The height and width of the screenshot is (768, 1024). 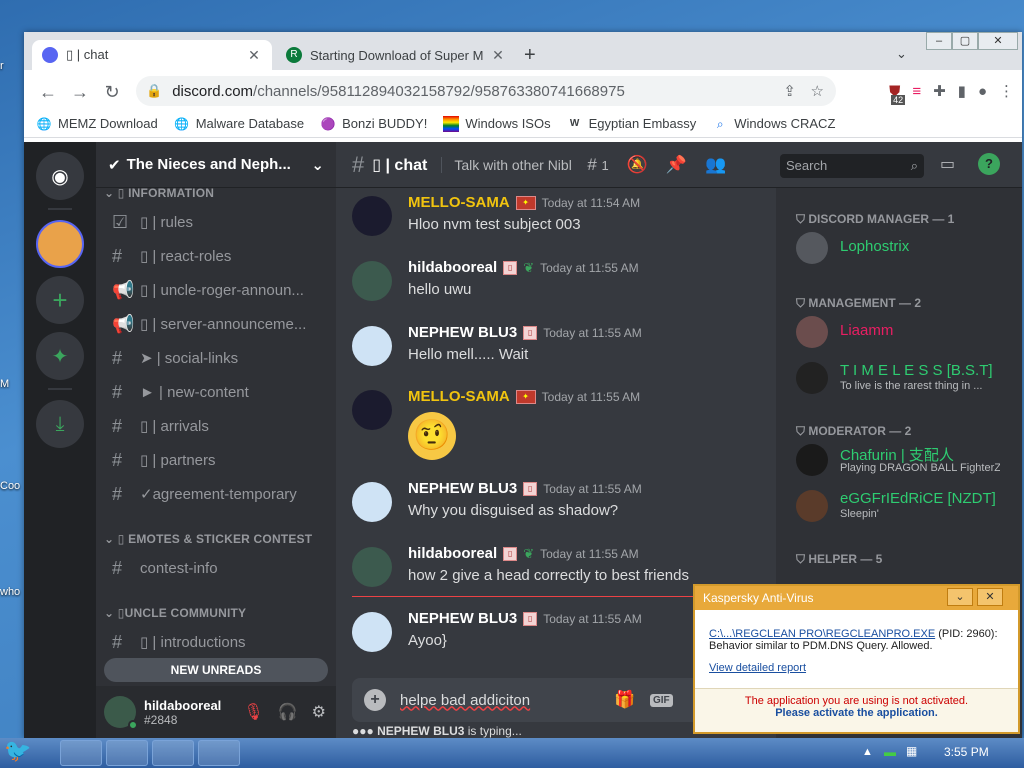 I want to click on headphones-icon: 🎧, so click(x=288, y=712).